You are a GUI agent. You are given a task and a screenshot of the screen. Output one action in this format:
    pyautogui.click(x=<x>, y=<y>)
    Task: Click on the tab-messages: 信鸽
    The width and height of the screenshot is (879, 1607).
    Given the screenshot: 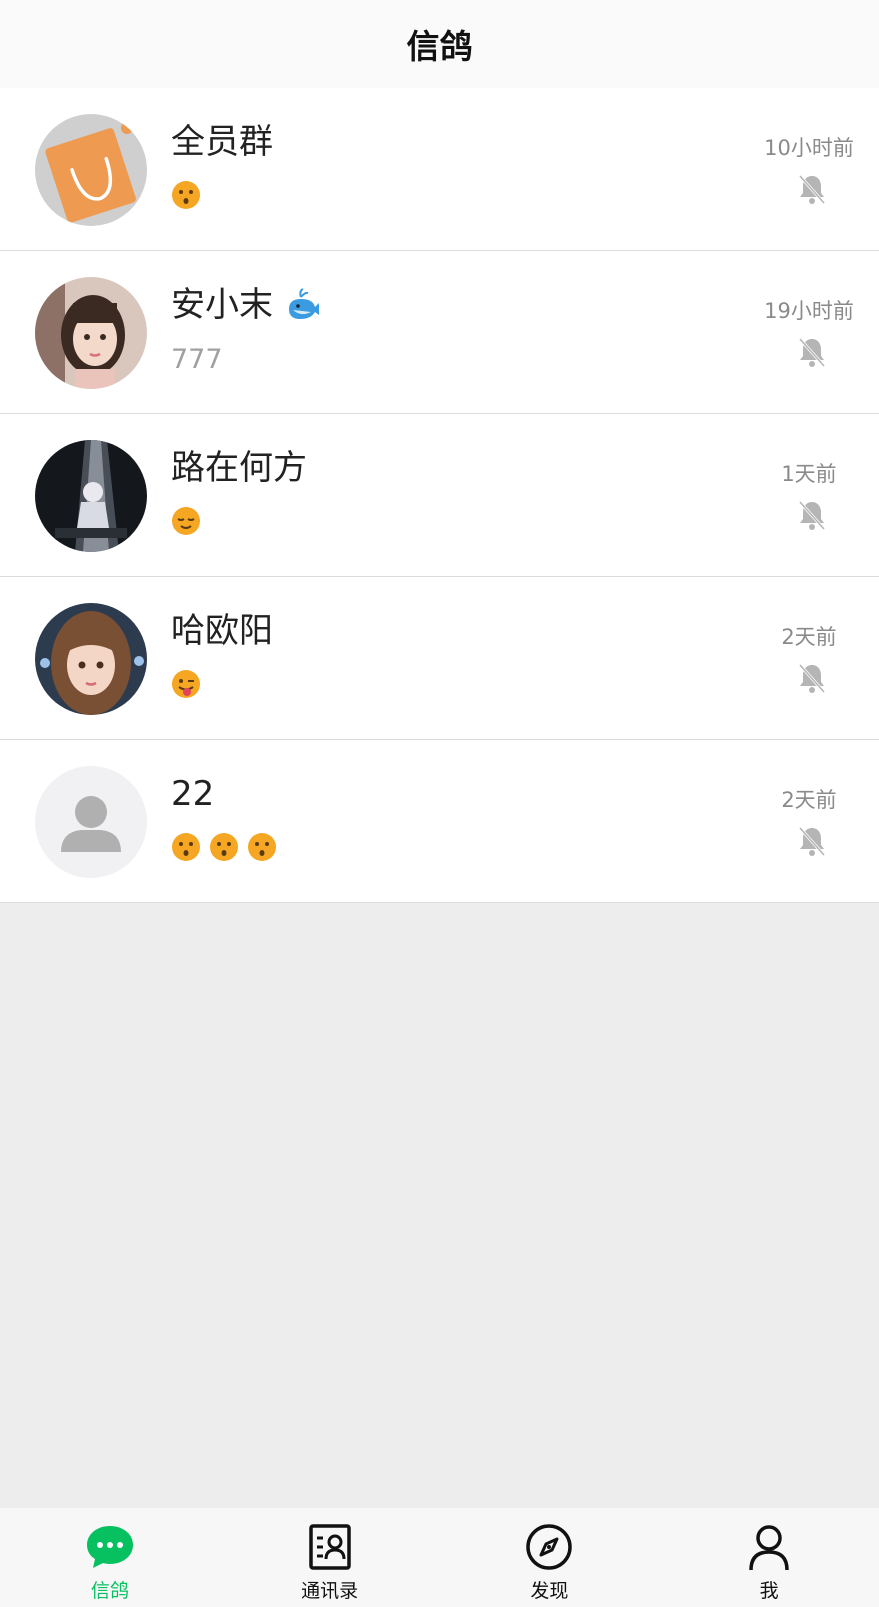 What is the action you would take?
    pyautogui.click(x=110, y=1557)
    